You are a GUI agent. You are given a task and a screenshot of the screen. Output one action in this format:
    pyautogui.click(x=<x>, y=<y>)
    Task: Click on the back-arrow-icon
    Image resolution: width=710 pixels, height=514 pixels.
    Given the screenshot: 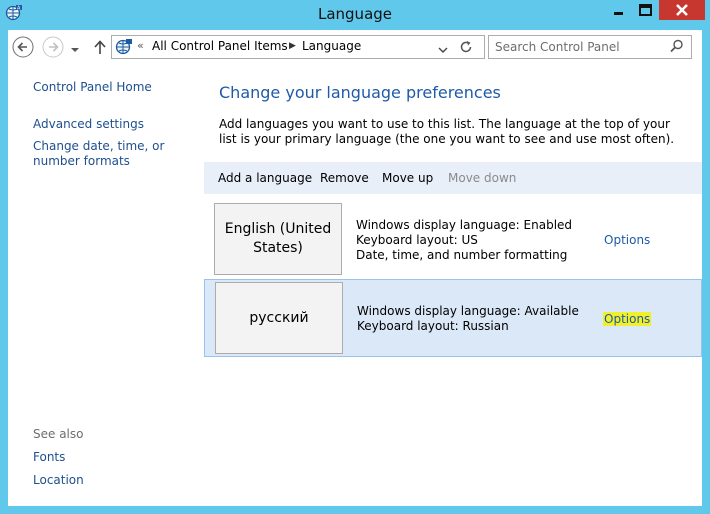 What is the action you would take?
    pyautogui.click(x=23, y=47)
    